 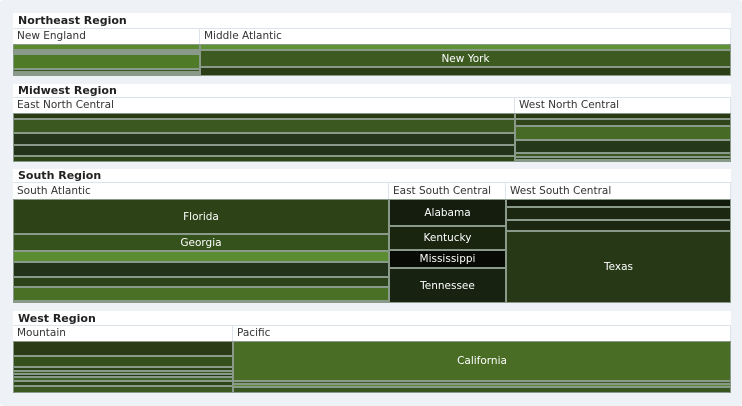 I want to click on east-north-central-header: East North Central, so click(x=264, y=105).